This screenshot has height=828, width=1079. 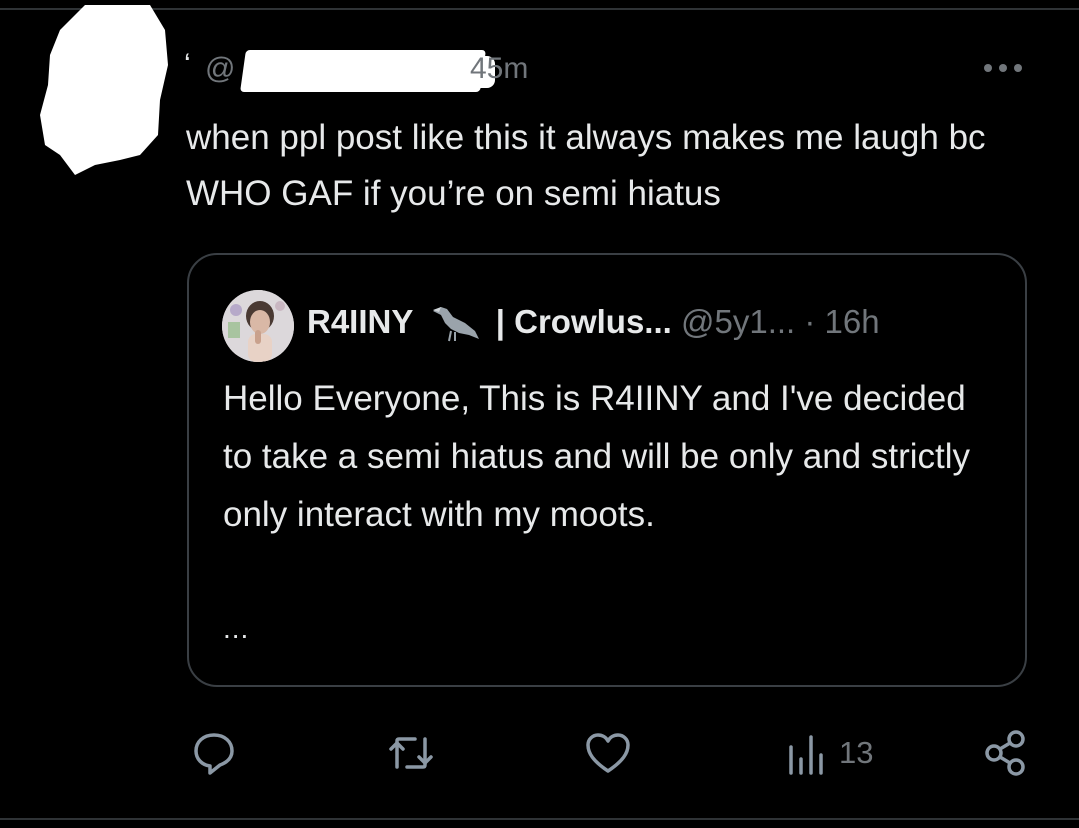 I want to click on bottom-divider, so click(x=539, y=819).